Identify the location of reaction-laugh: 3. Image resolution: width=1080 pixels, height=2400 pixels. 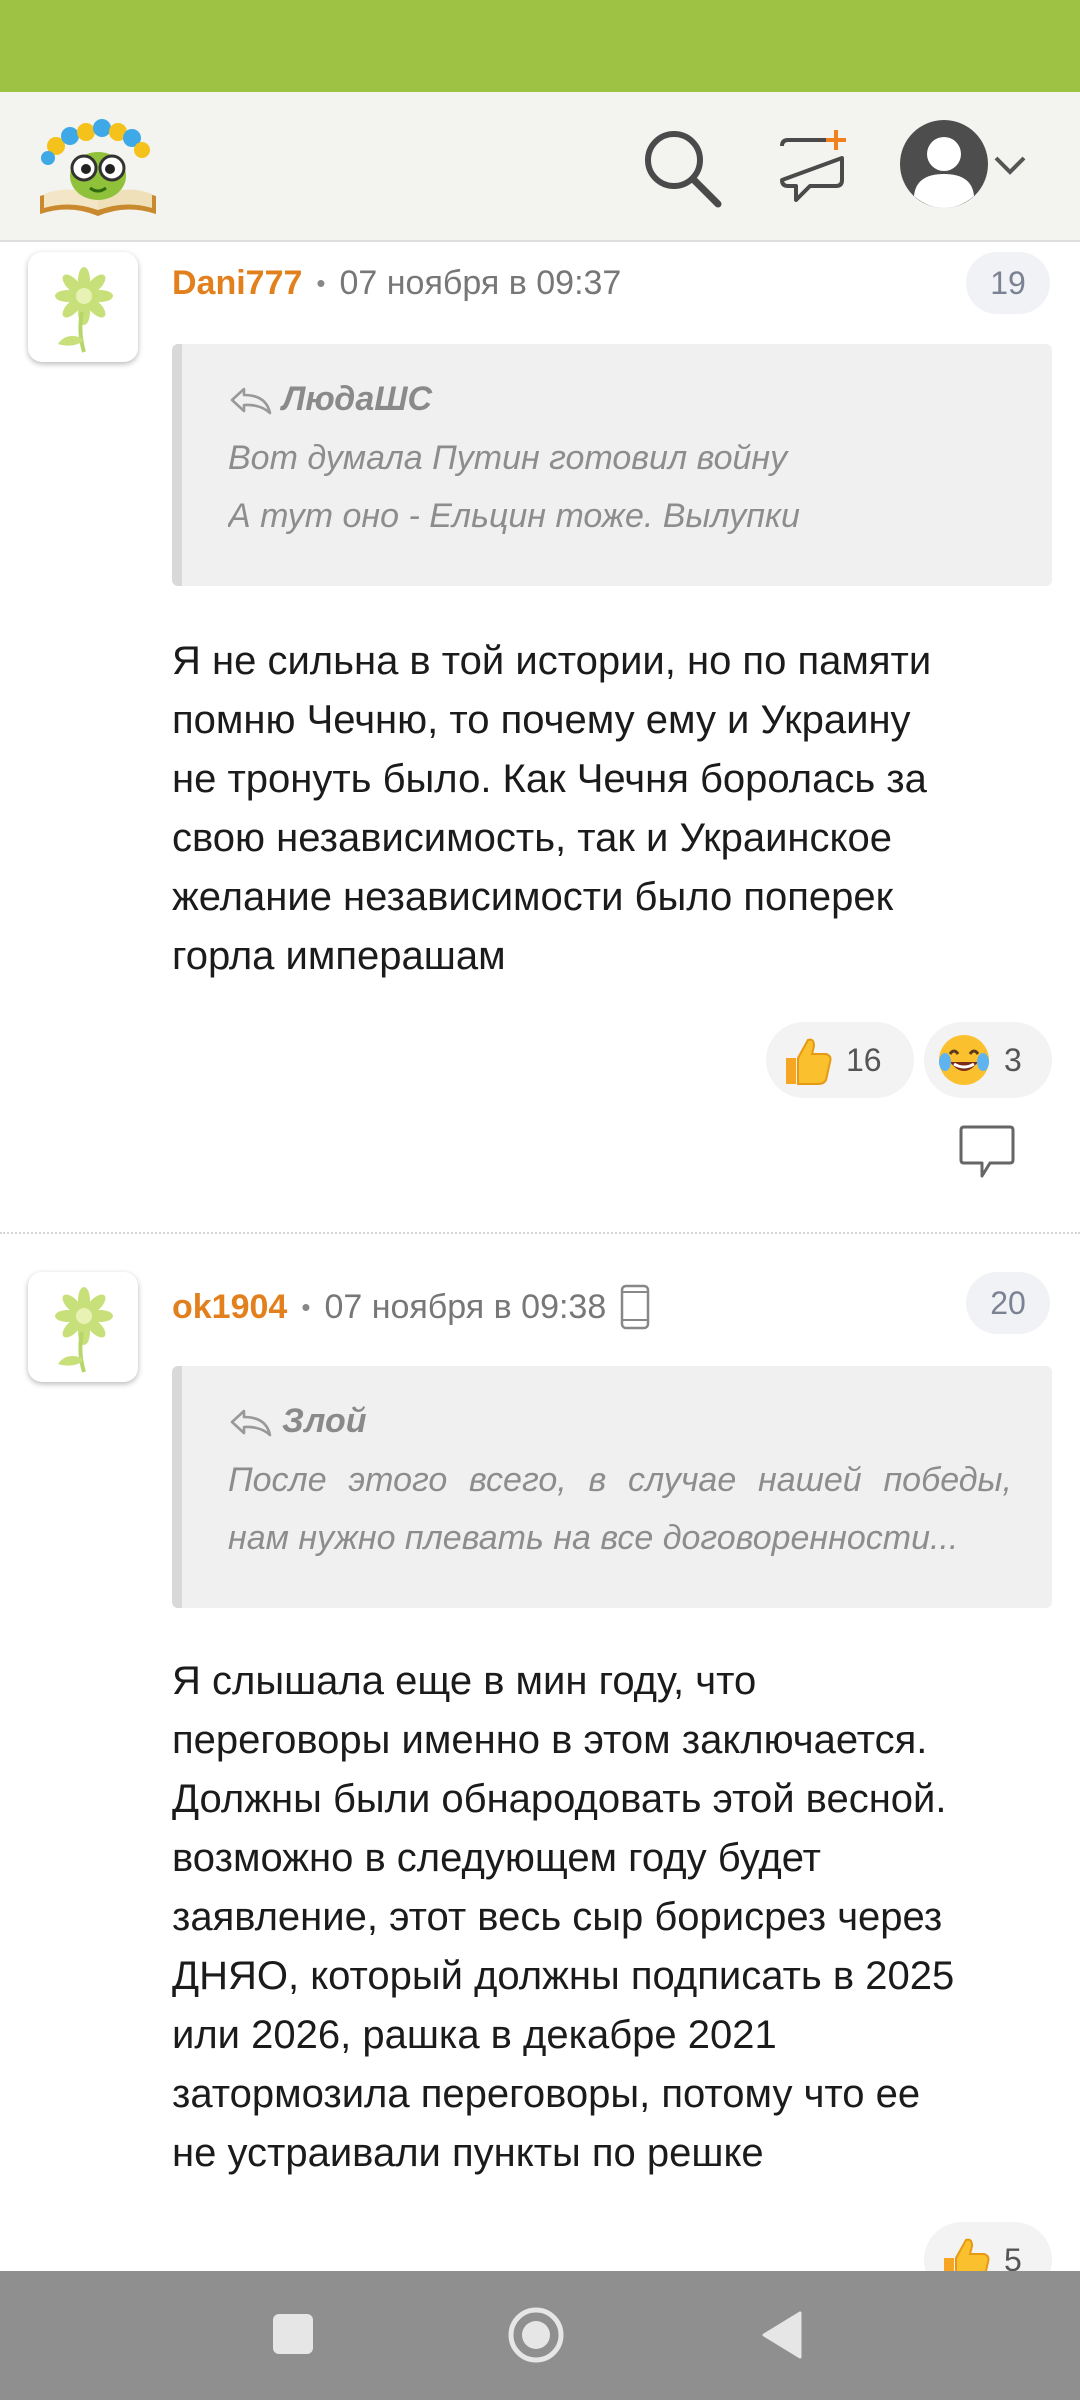
(988, 1060).